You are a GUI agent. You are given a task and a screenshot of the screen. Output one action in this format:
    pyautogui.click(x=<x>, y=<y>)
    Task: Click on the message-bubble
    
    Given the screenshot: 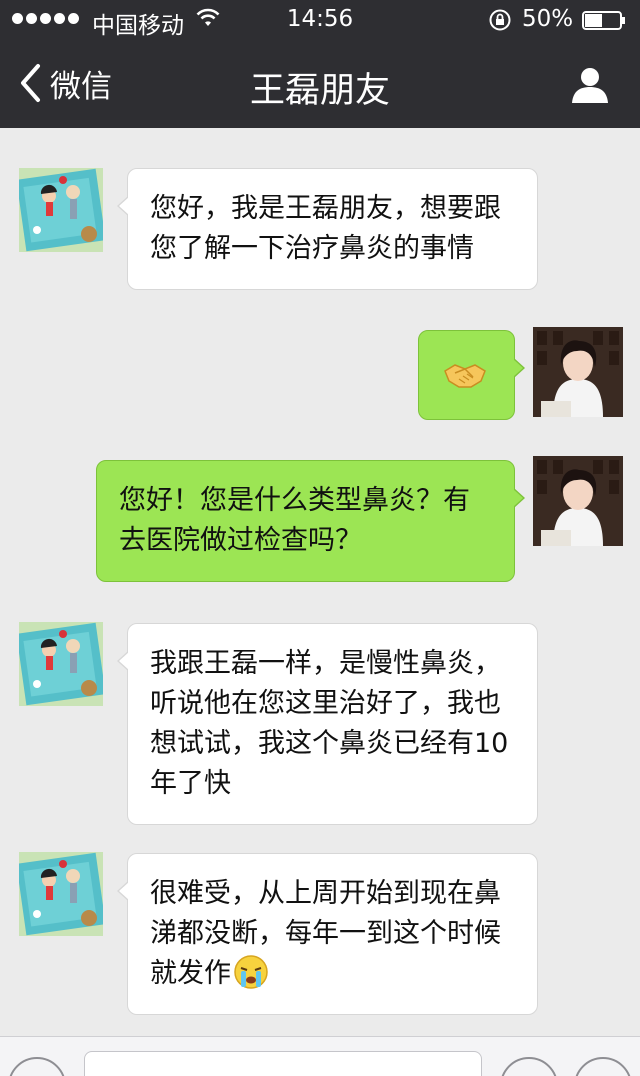 What is the action you would take?
    pyautogui.click(x=471, y=375)
    